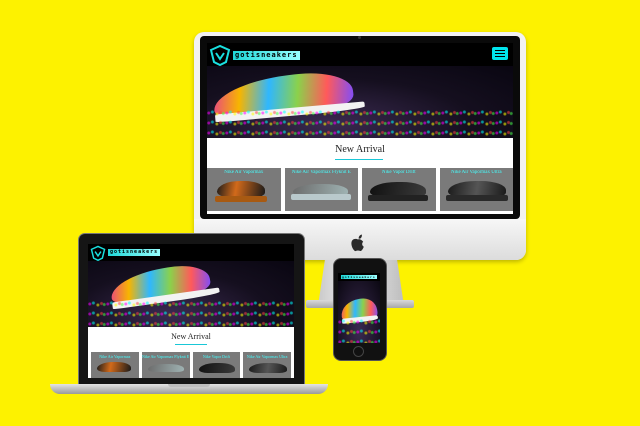  What do you see at coordinates (359, 37) in the screenshot?
I see `camera-icon` at bounding box center [359, 37].